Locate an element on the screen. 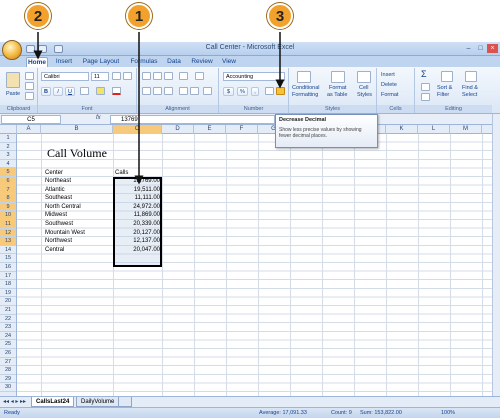 The height and width of the screenshot is (418, 500). cell-styles-label: Cell is located at coordinates (363, 88).